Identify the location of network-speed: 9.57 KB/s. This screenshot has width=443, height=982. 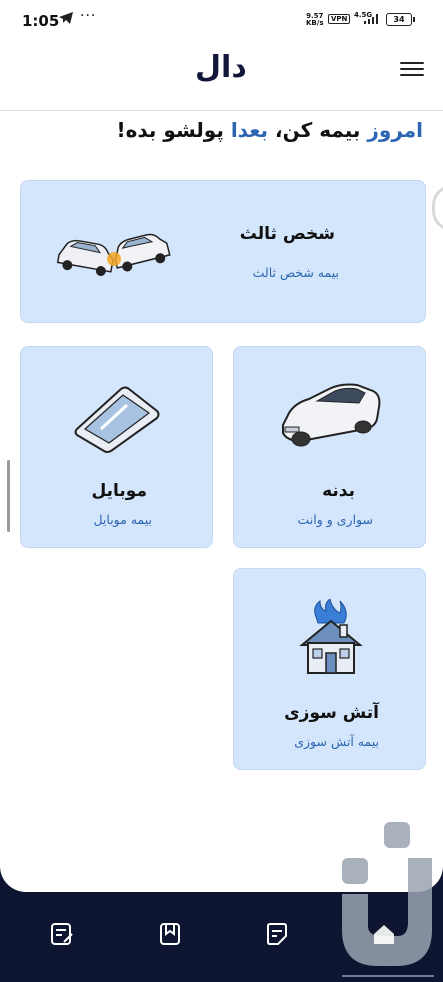
(314, 20).